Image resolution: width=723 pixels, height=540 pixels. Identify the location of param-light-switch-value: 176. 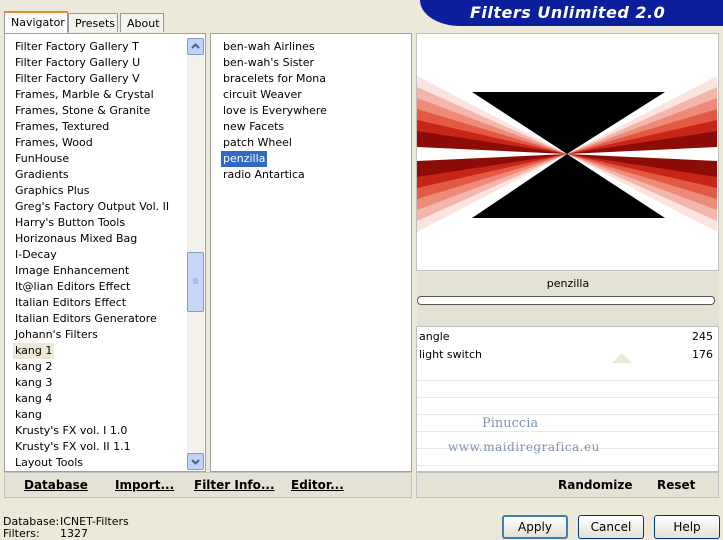
(702, 354).